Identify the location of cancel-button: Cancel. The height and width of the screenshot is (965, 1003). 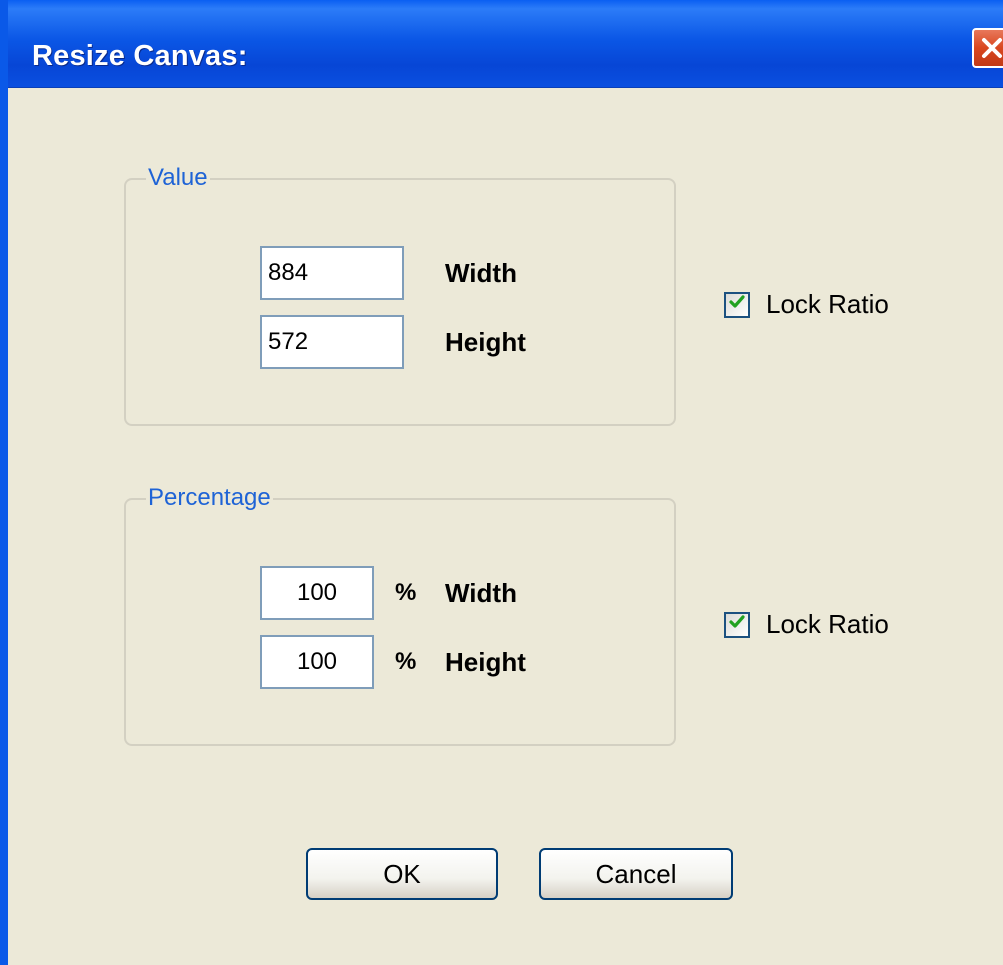
(636, 874).